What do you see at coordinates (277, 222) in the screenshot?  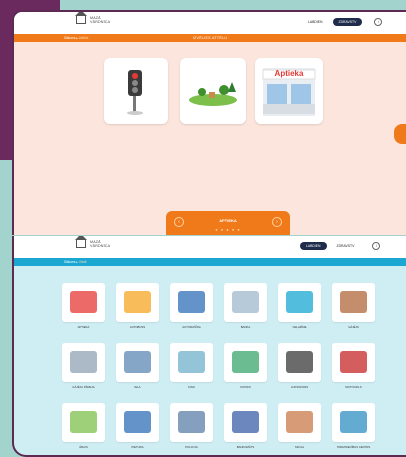 I see `next-arrow-icon: ›` at bounding box center [277, 222].